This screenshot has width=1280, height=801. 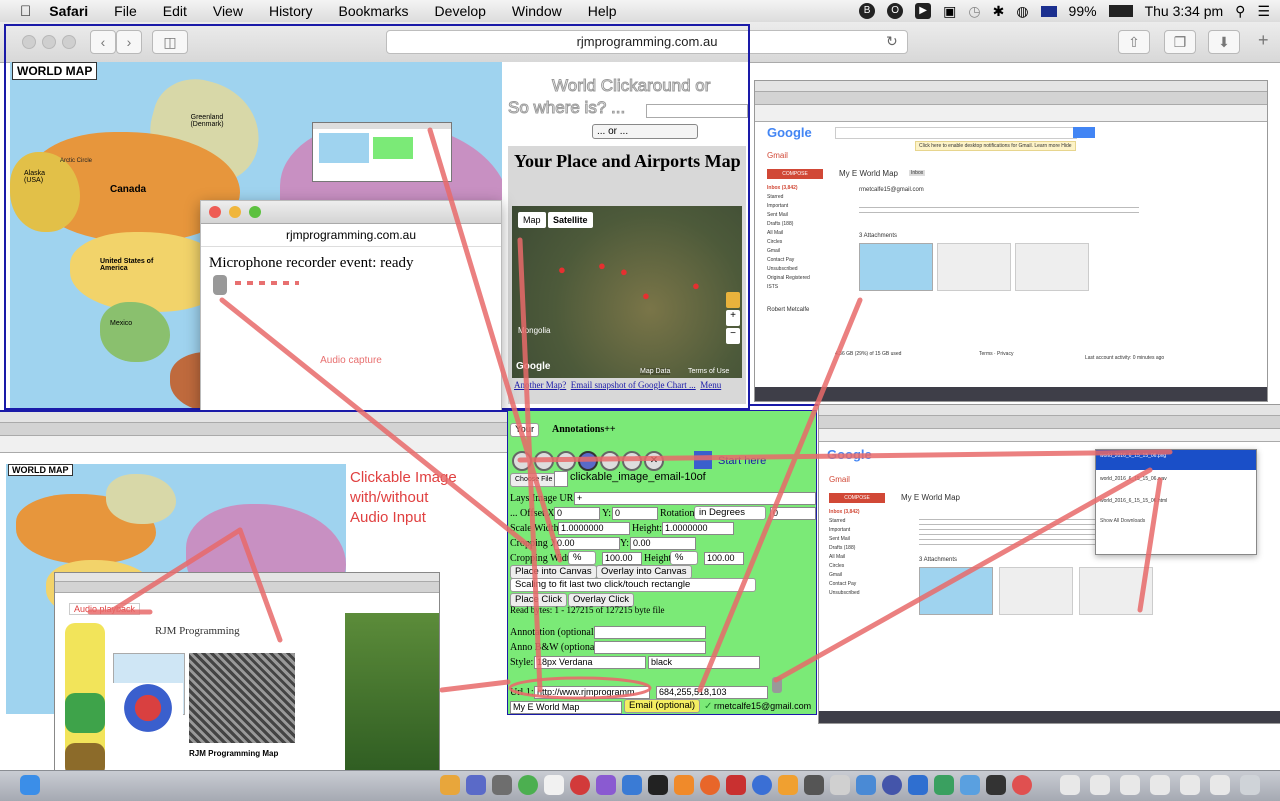 What do you see at coordinates (793, 513) in the screenshot?
I see `rotation-input: 0` at bounding box center [793, 513].